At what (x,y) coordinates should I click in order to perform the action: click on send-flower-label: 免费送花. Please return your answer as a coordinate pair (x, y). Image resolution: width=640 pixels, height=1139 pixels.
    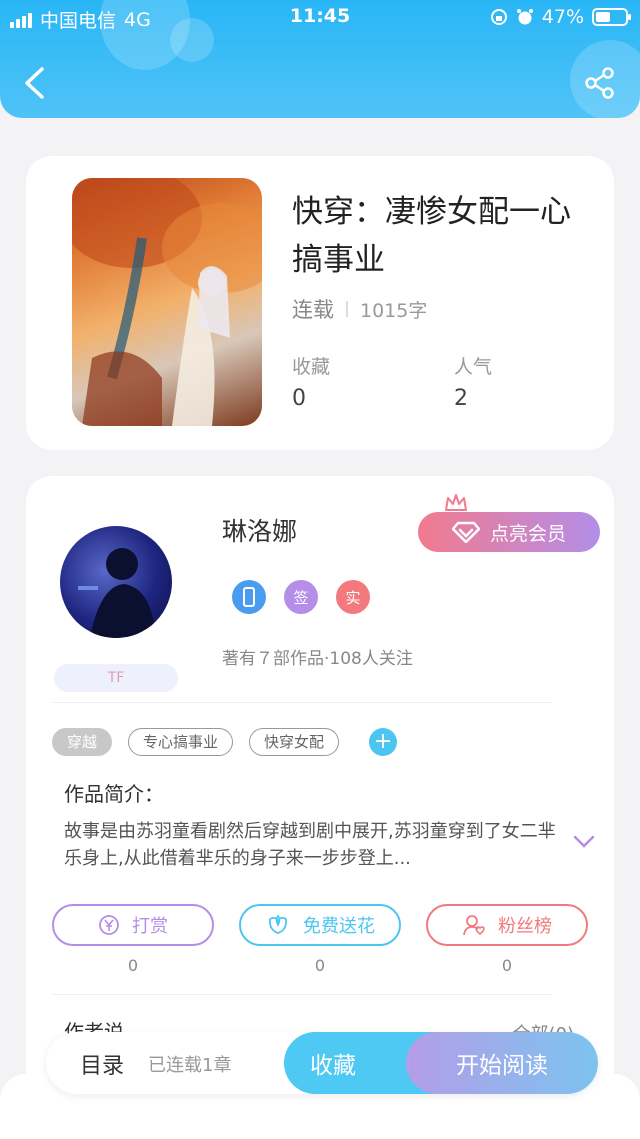
    Looking at the image, I should click on (339, 926).